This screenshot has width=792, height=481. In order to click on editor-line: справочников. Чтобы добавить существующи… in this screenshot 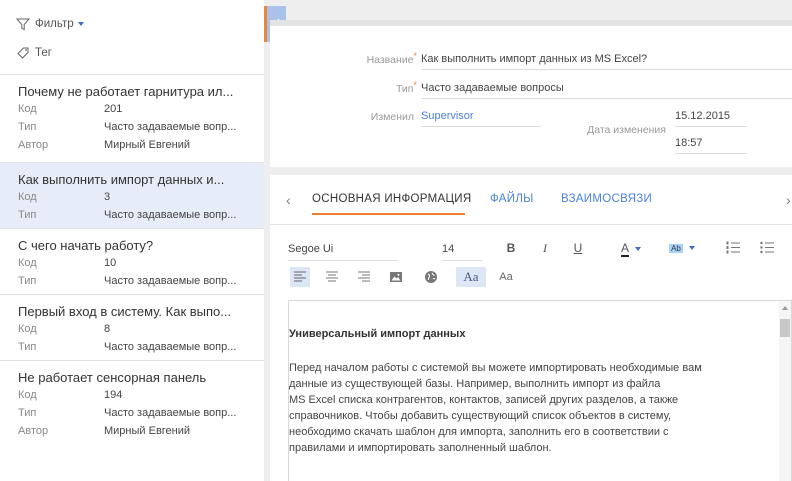, I will do `click(480, 416)`.